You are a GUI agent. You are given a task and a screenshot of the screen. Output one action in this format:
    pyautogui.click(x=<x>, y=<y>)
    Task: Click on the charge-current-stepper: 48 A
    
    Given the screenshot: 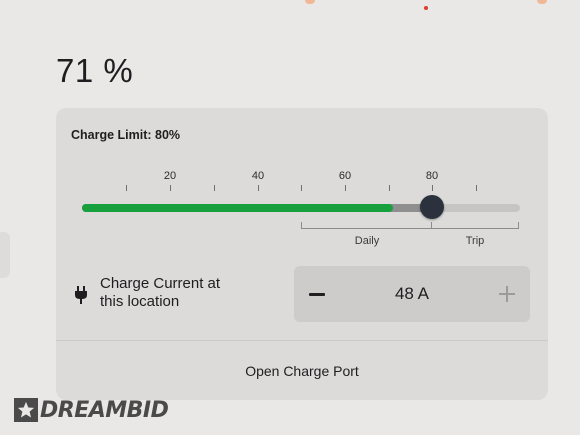 What is the action you would take?
    pyautogui.click(x=412, y=294)
    